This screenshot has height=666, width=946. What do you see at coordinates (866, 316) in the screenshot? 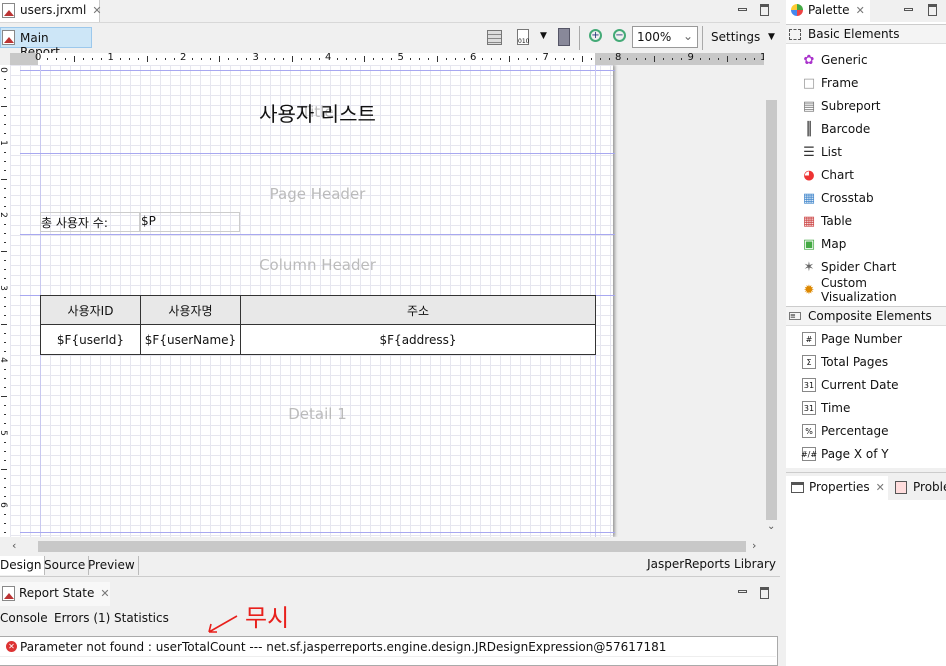
I see `composite-elements-section: ≡ Composite Elements` at bounding box center [866, 316].